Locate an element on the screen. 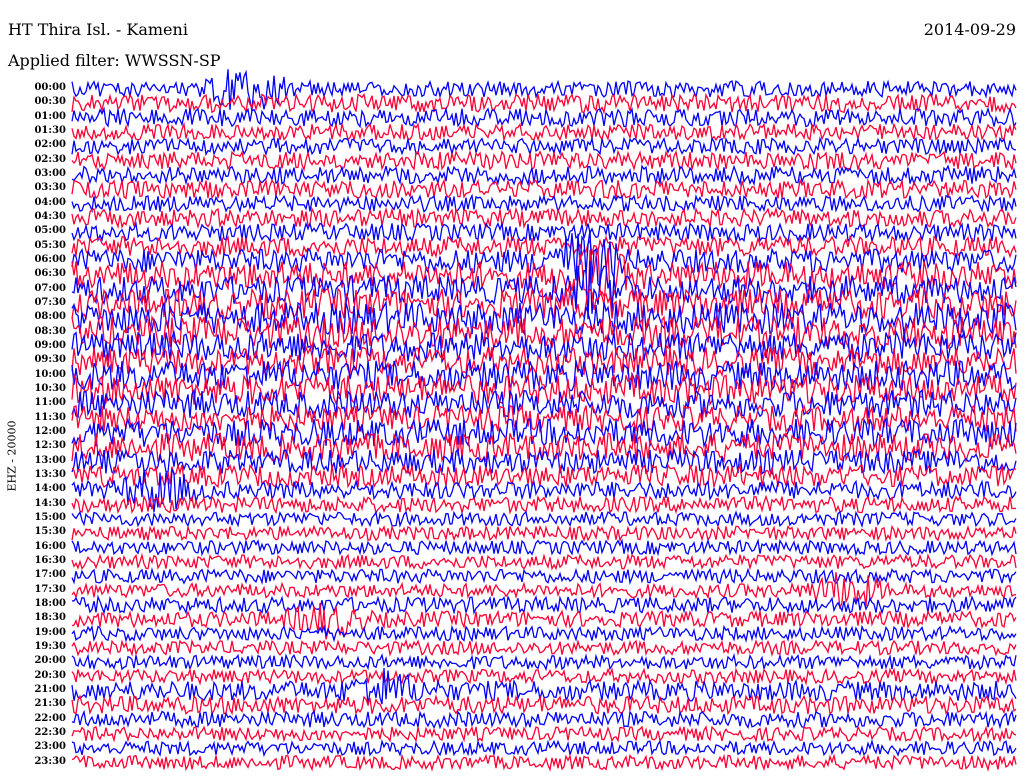 This screenshot has height=780, width=1024. trace-1900 is located at coordinates (544, 634).